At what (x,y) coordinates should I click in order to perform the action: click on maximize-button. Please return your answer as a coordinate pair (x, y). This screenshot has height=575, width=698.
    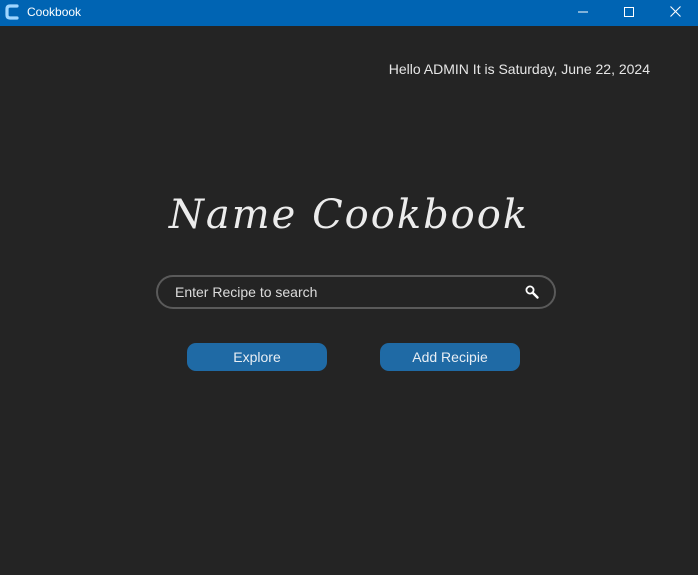
    Looking at the image, I should click on (629, 13).